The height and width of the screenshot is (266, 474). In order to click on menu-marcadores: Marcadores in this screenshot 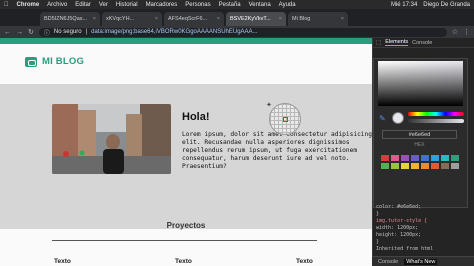, I will do `click(162, 5)`.